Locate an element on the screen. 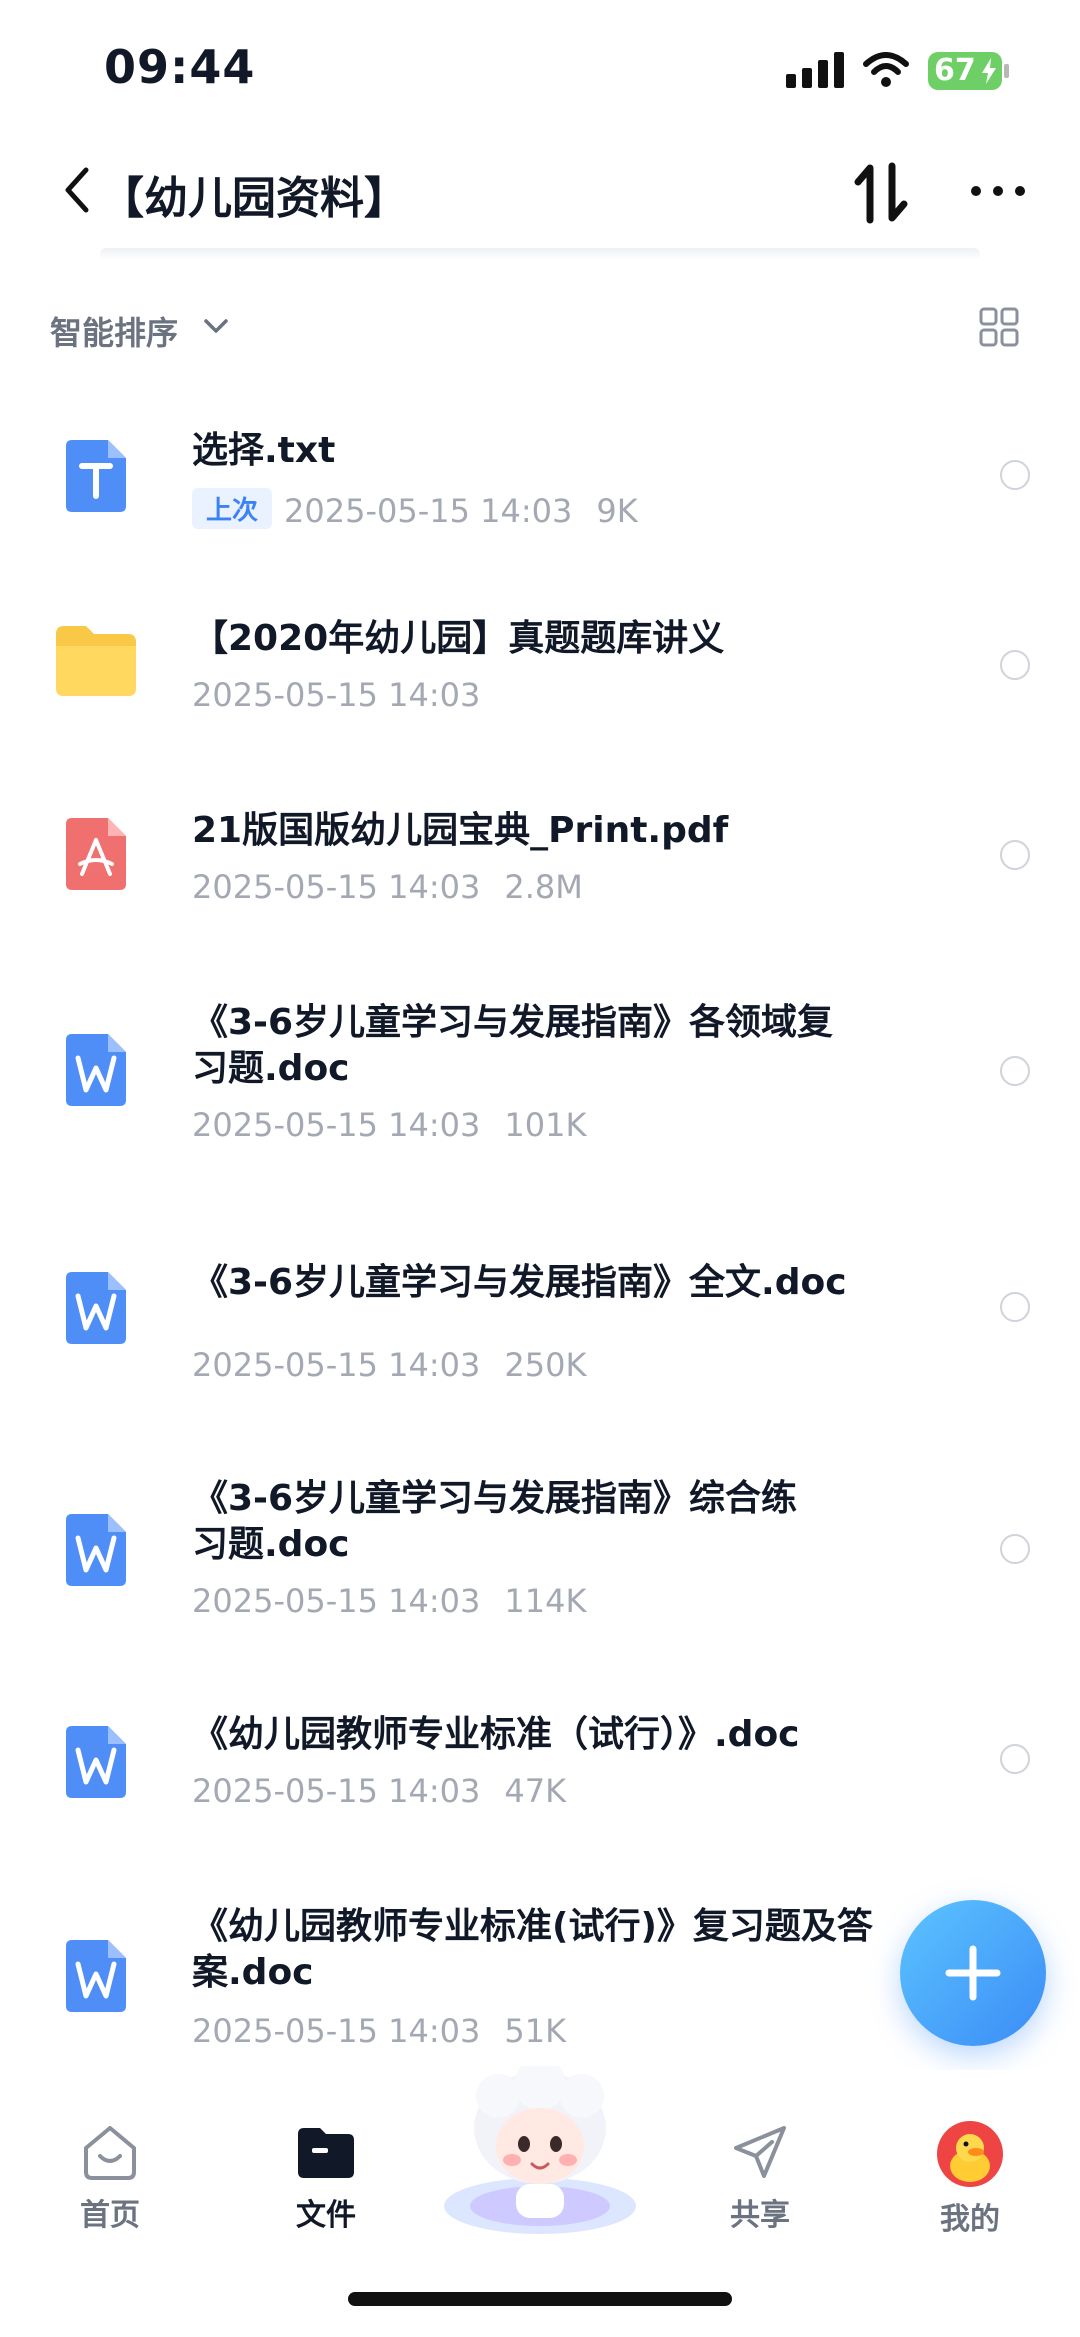 Image resolution: width=1080 pixels, height=2337 pixels. file-meta: 2025-05-15 14:03 47K is located at coordinates (379, 1791).